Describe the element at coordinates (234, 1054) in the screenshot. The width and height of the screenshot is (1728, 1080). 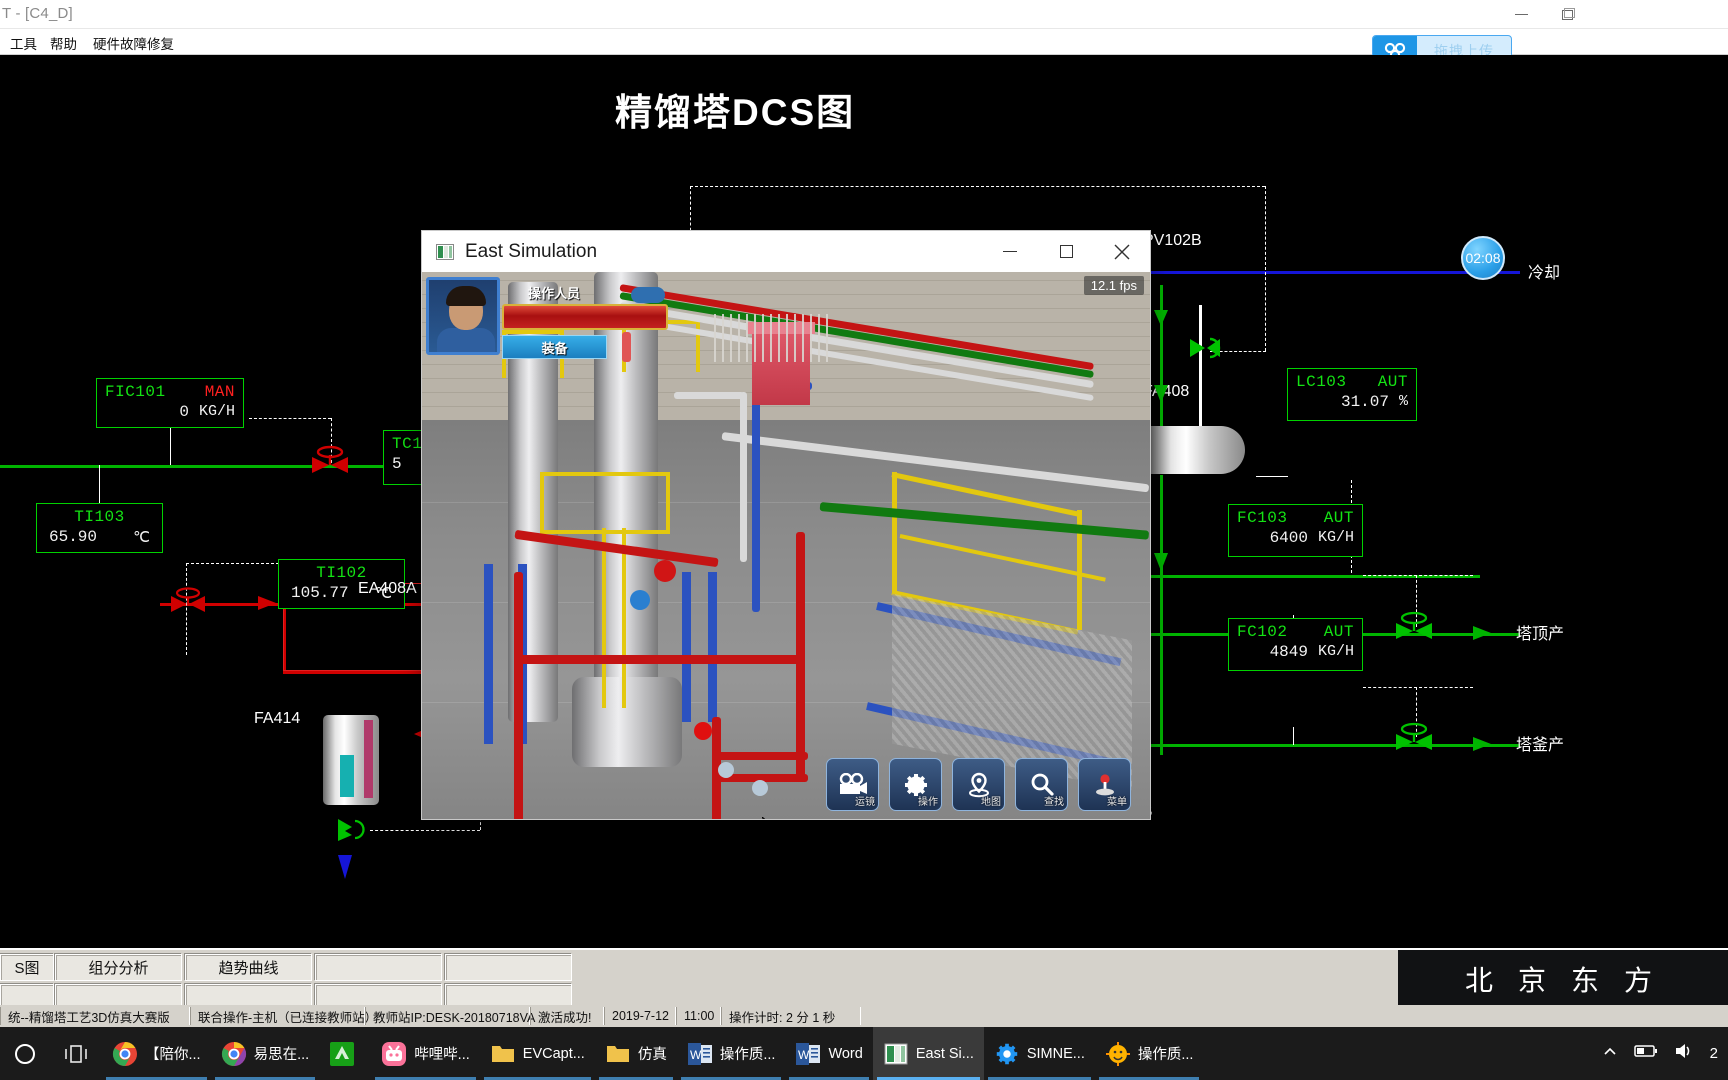
I see `chrome-color-icon` at that location.